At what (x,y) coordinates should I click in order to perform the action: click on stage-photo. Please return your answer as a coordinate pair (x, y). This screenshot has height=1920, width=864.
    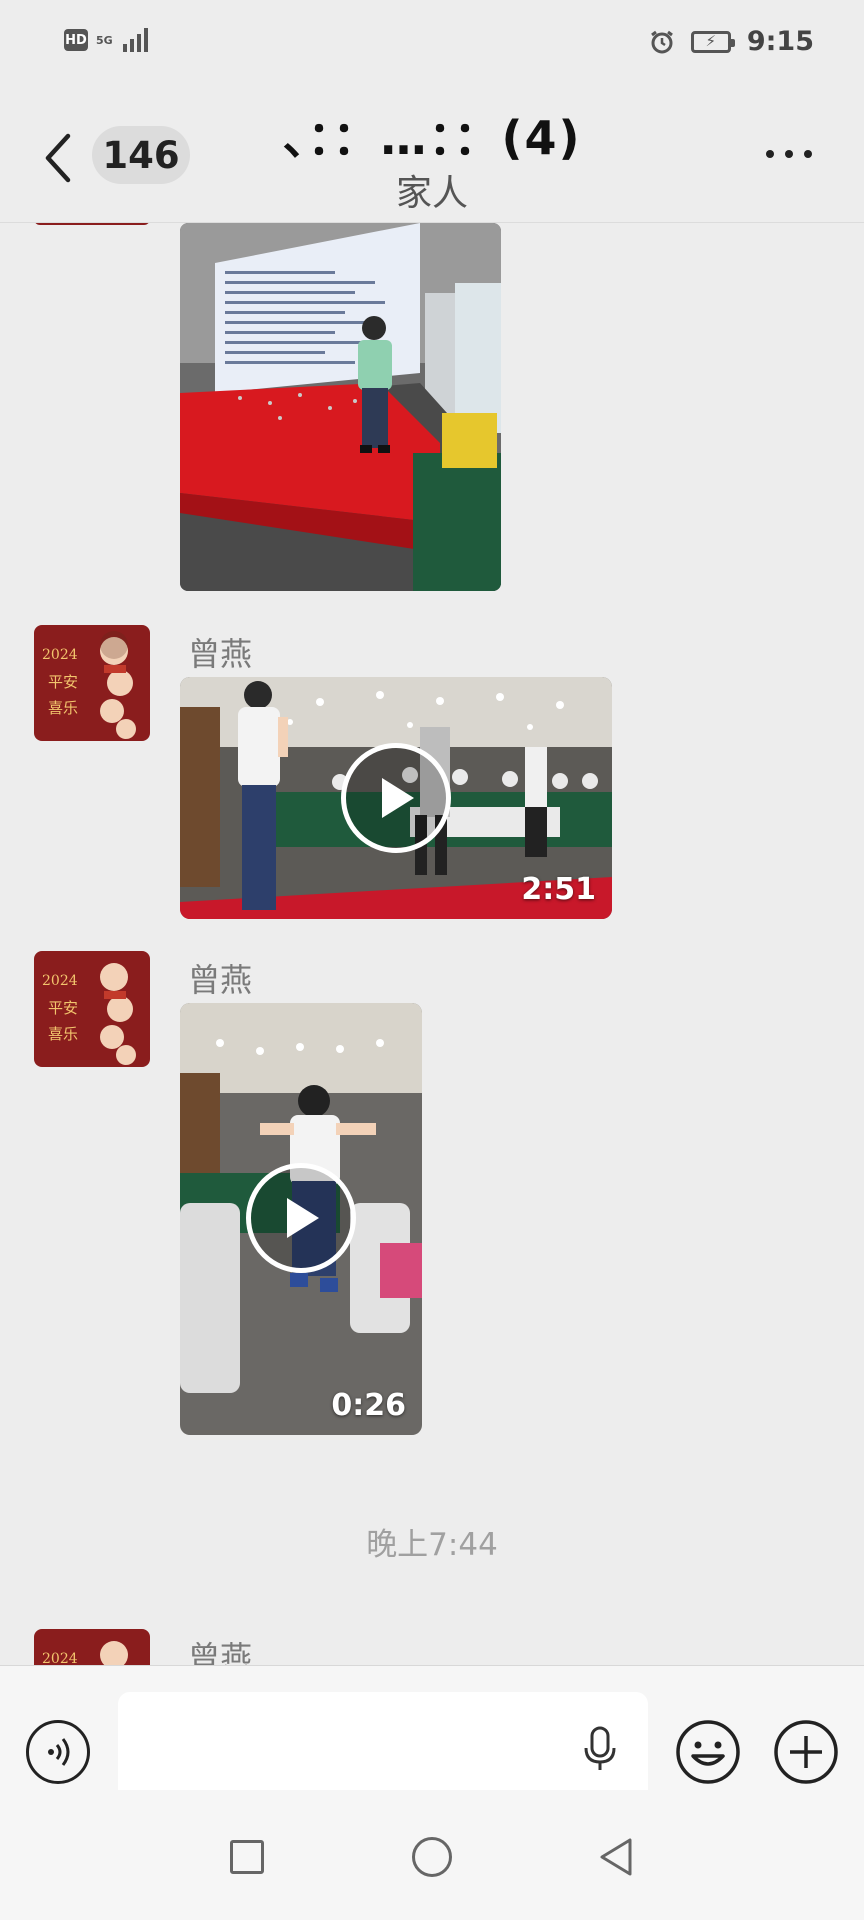
    Looking at the image, I should click on (340, 407).